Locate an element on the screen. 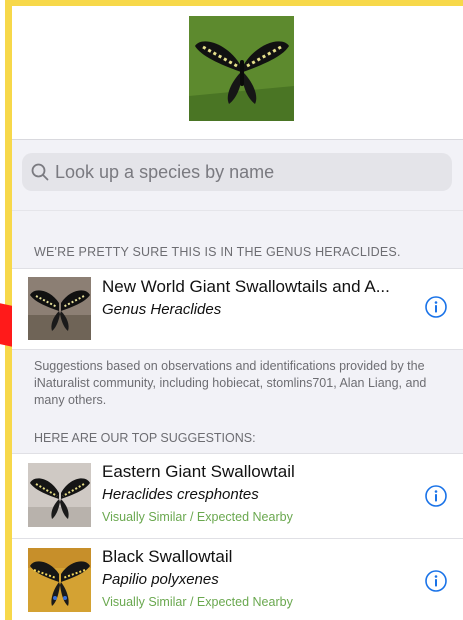  butterfly-image is located at coordinates (241, 68).